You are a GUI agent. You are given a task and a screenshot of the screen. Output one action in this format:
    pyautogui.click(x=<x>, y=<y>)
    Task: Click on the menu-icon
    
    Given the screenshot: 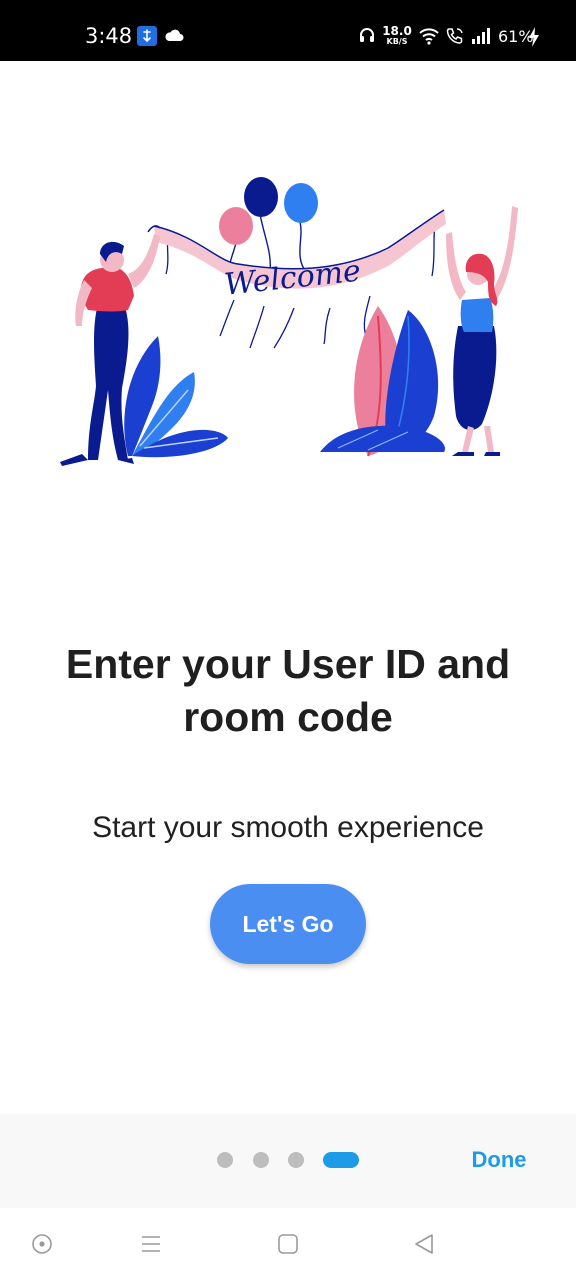 What is the action you would take?
    pyautogui.click(x=151, y=1244)
    